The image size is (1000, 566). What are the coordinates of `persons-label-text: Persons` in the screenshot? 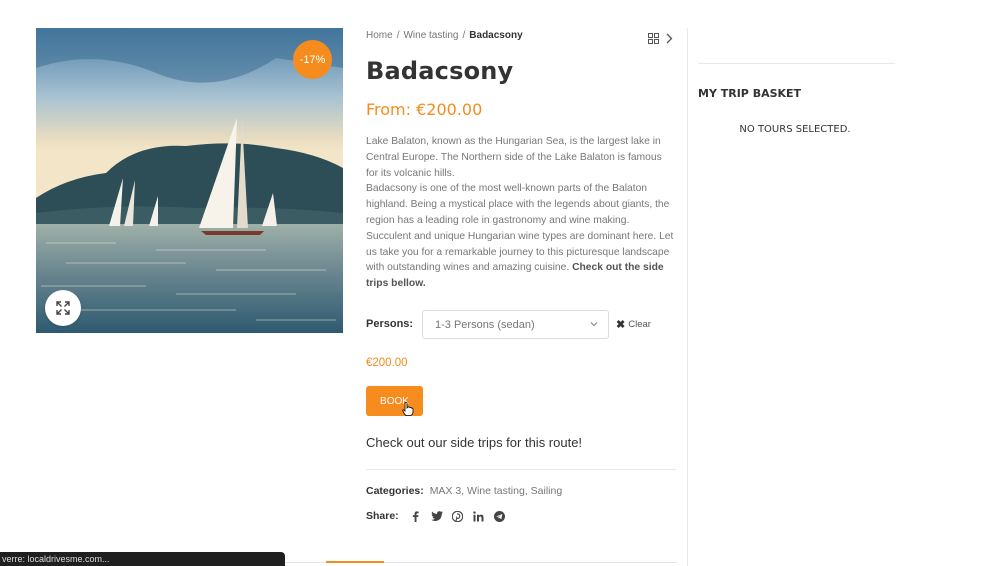 It's located at (388, 324).